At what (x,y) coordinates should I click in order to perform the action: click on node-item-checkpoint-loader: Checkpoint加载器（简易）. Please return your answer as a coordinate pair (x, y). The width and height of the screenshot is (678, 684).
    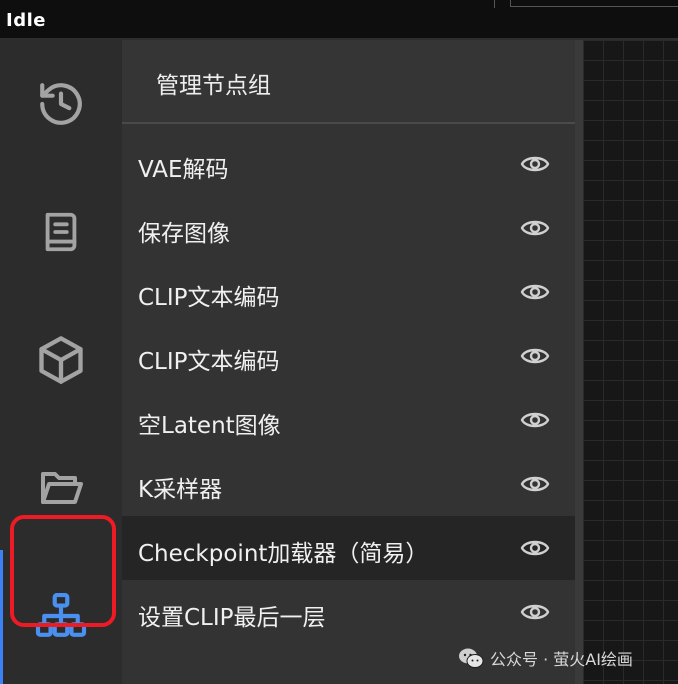
    Looking at the image, I should click on (348, 548).